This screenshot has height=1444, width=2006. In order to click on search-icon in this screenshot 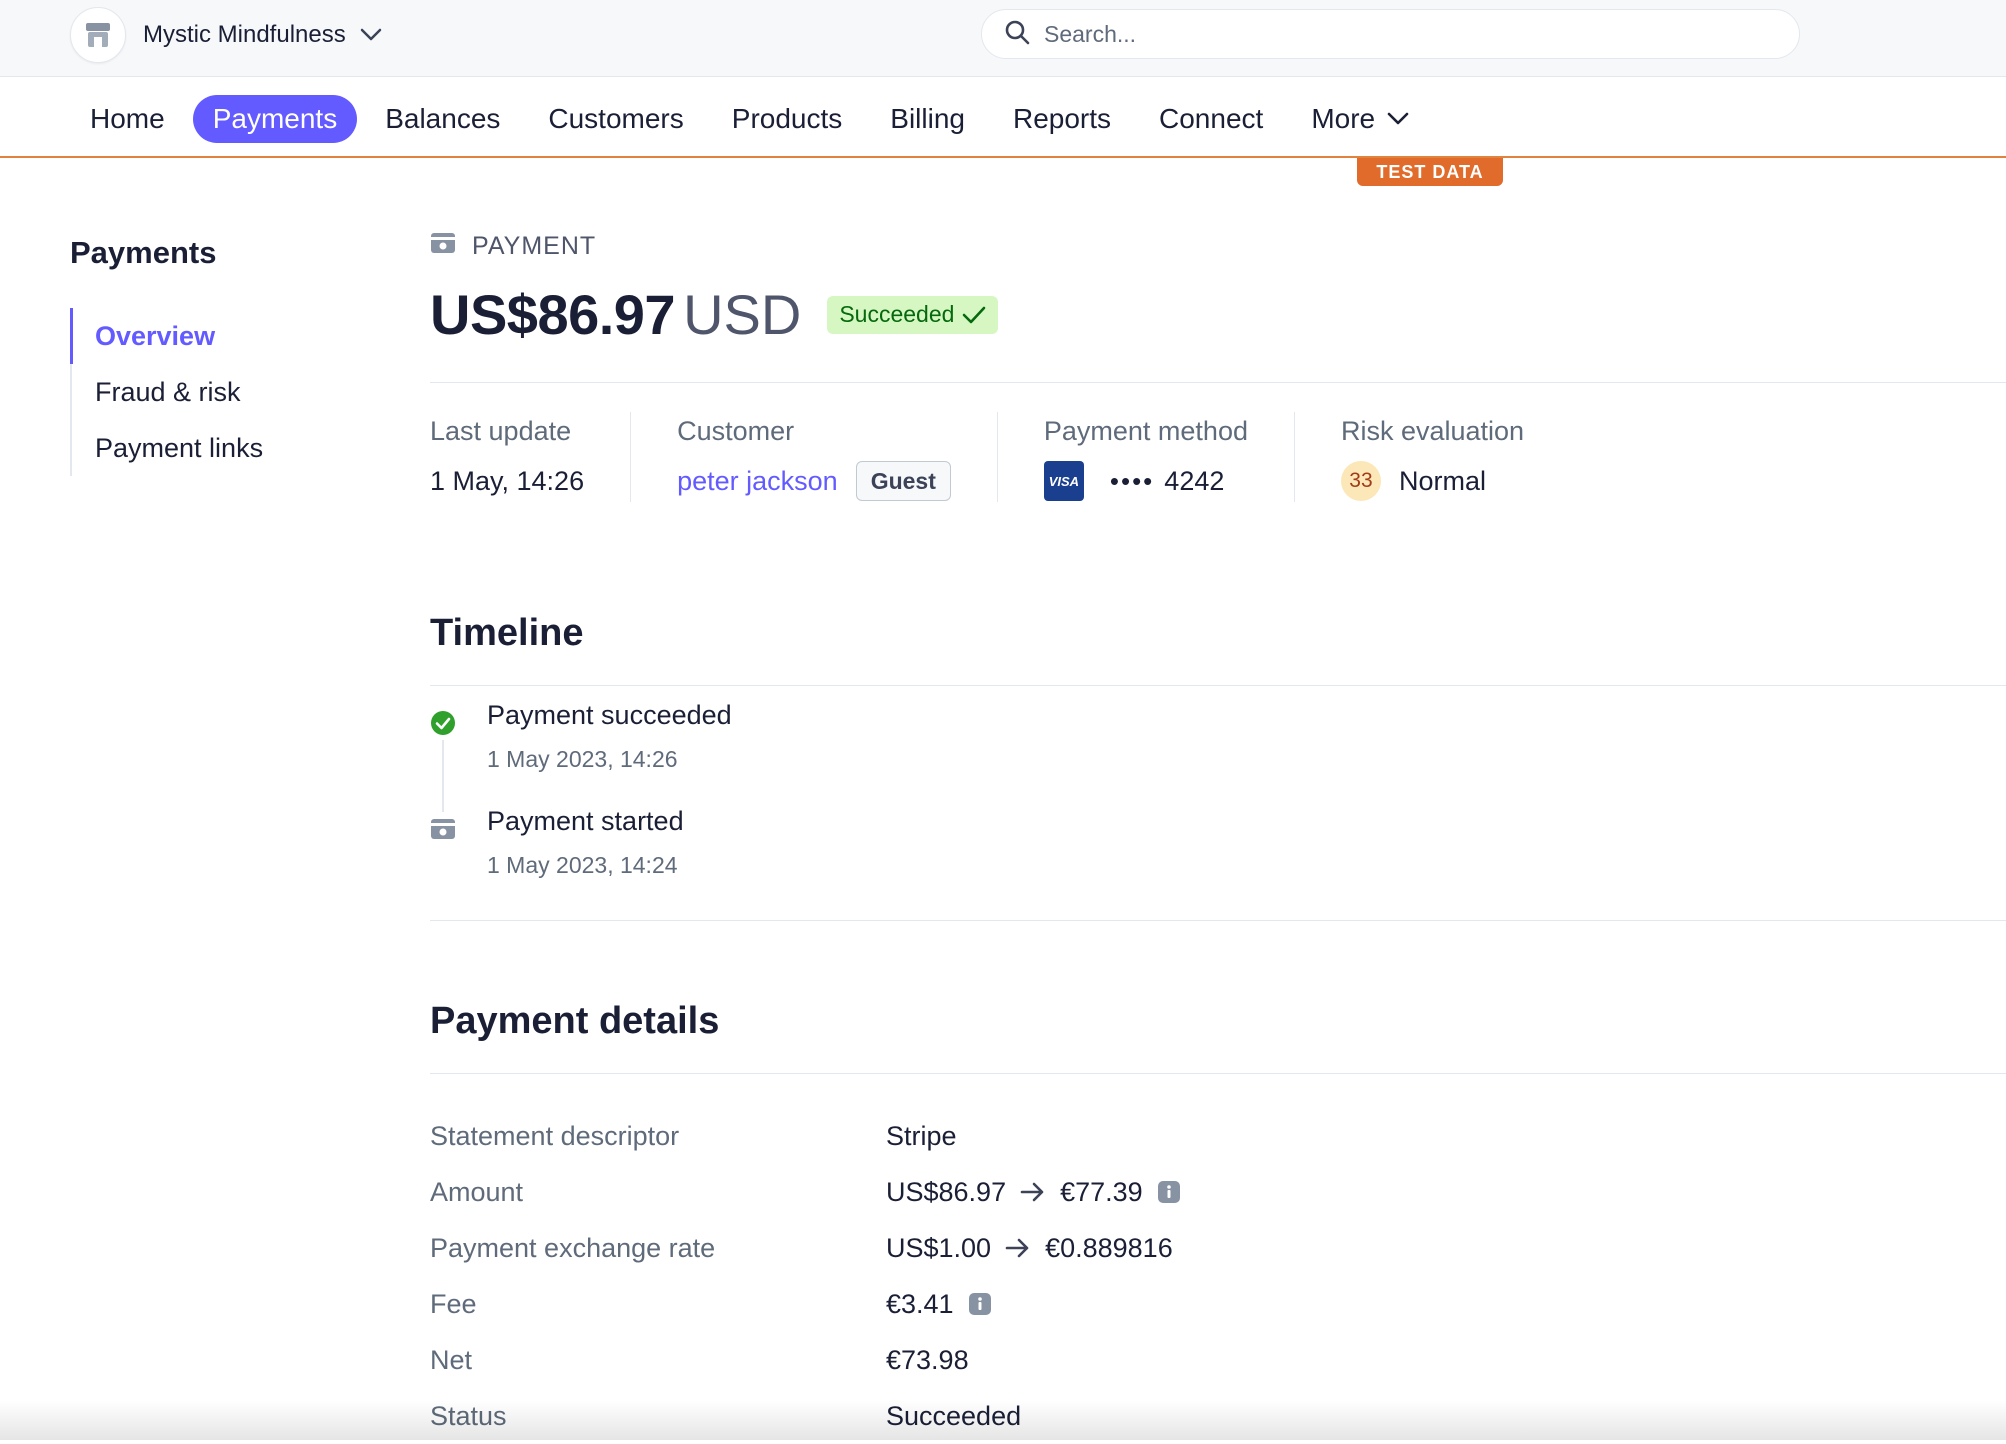, I will do `click(1017, 34)`.